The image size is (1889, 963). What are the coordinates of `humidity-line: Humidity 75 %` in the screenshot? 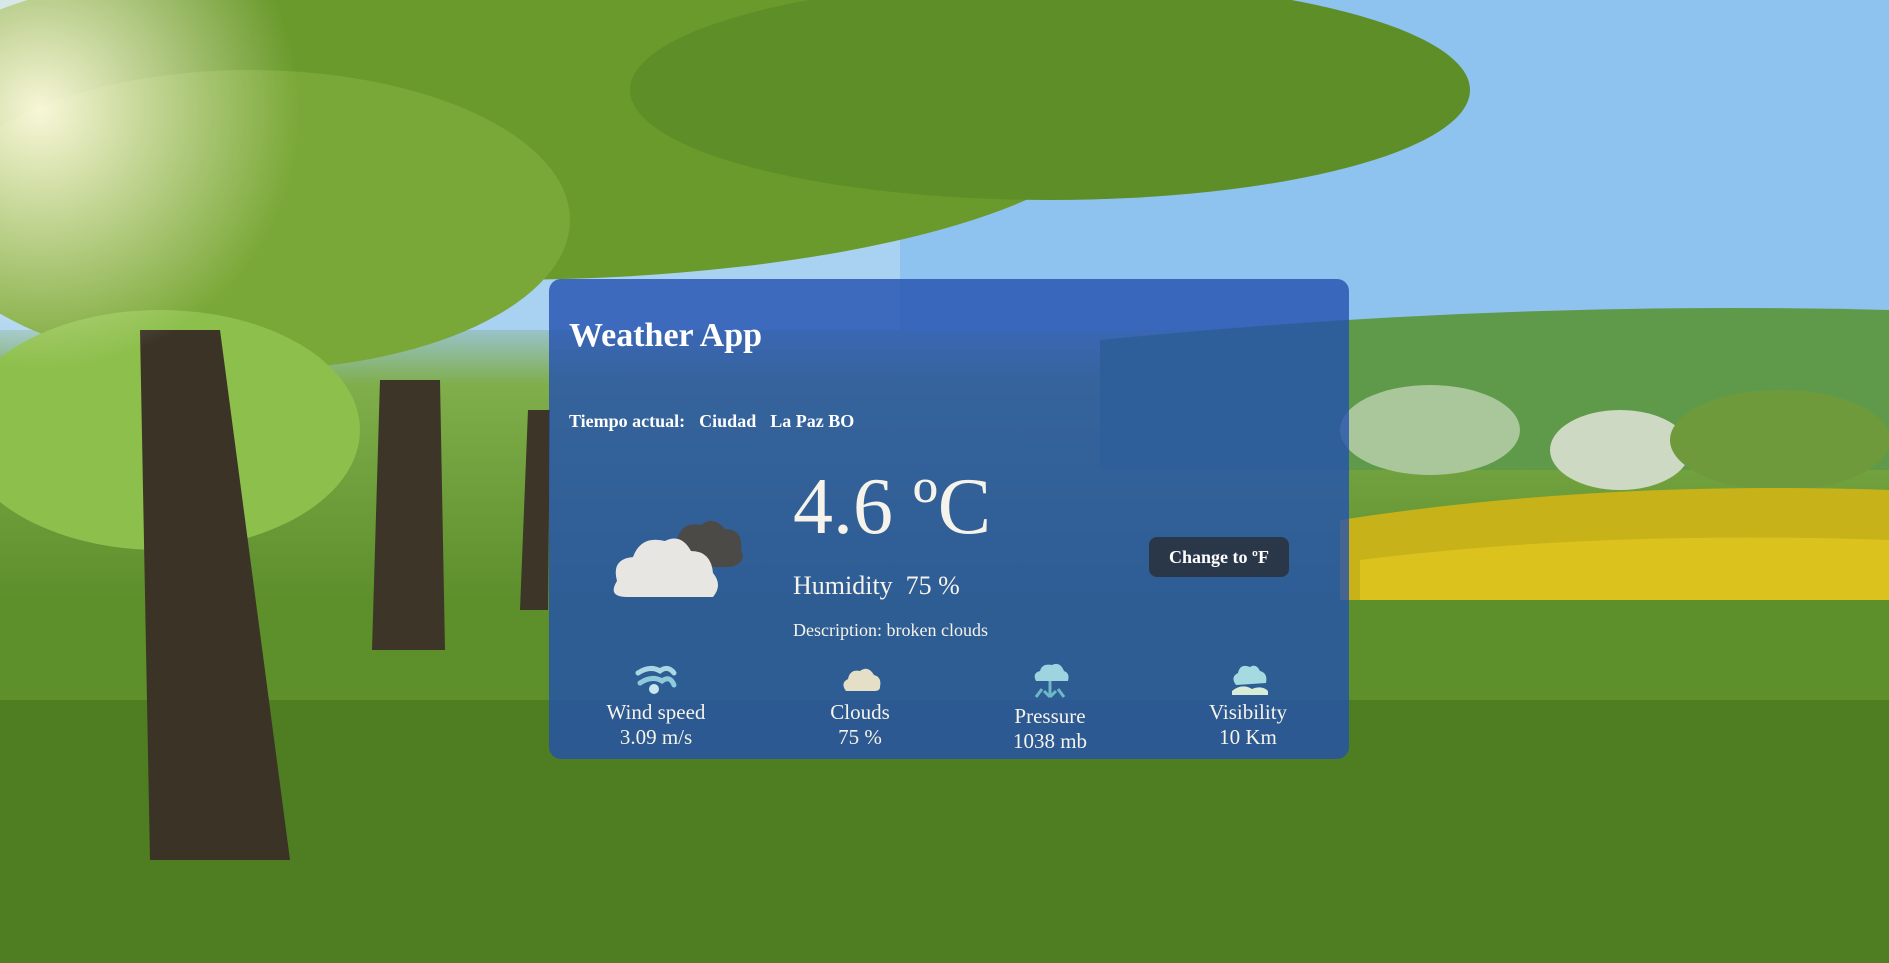 It's located at (876, 586).